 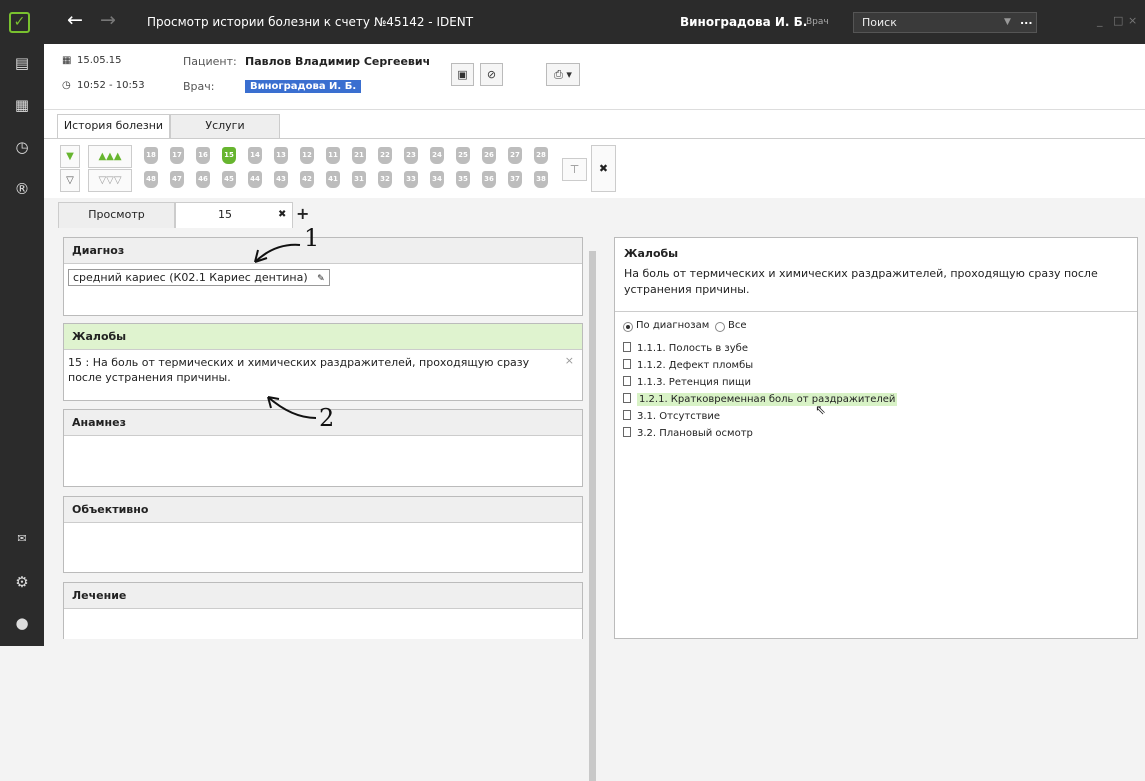 I want to click on sections-scrollbar, so click(x=592, y=509).